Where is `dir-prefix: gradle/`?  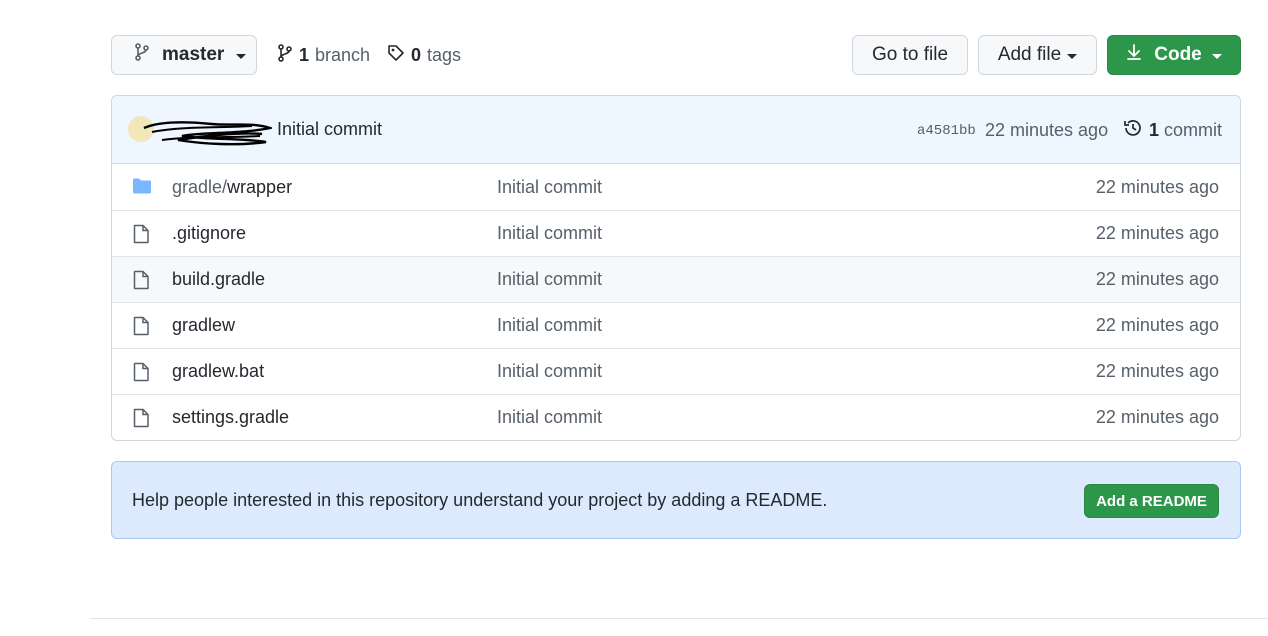
dir-prefix: gradle/ is located at coordinates (200, 186).